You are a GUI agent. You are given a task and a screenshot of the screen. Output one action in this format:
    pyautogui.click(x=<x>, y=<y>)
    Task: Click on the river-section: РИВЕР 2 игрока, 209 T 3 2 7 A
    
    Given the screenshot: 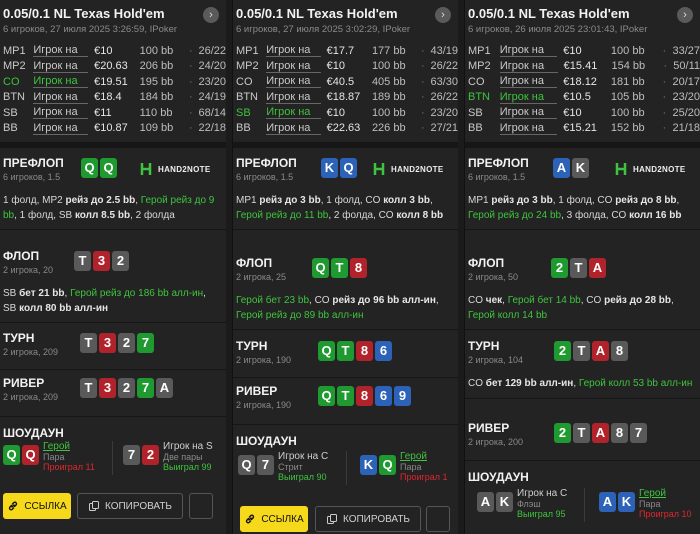 What is the action you would take?
    pyautogui.click(x=113, y=393)
    